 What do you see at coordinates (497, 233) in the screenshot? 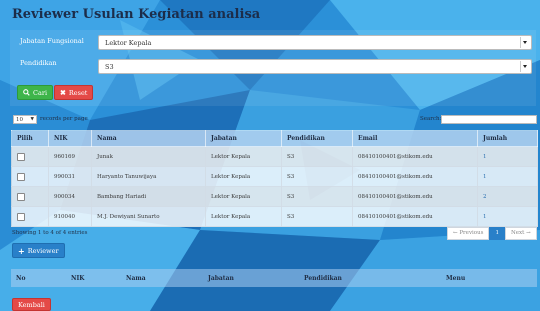
I see `pagination-page-1: 1` at bounding box center [497, 233].